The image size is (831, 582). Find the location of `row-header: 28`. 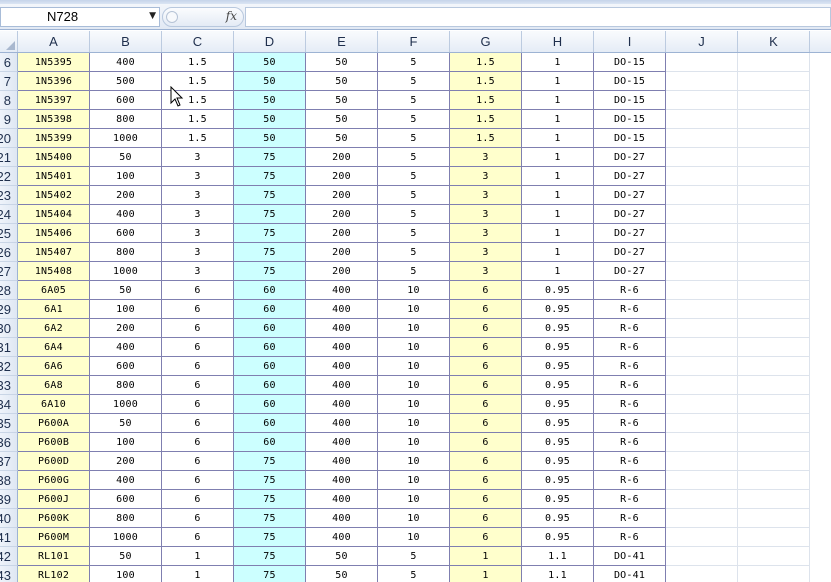

row-header: 28 is located at coordinates (9, 290).